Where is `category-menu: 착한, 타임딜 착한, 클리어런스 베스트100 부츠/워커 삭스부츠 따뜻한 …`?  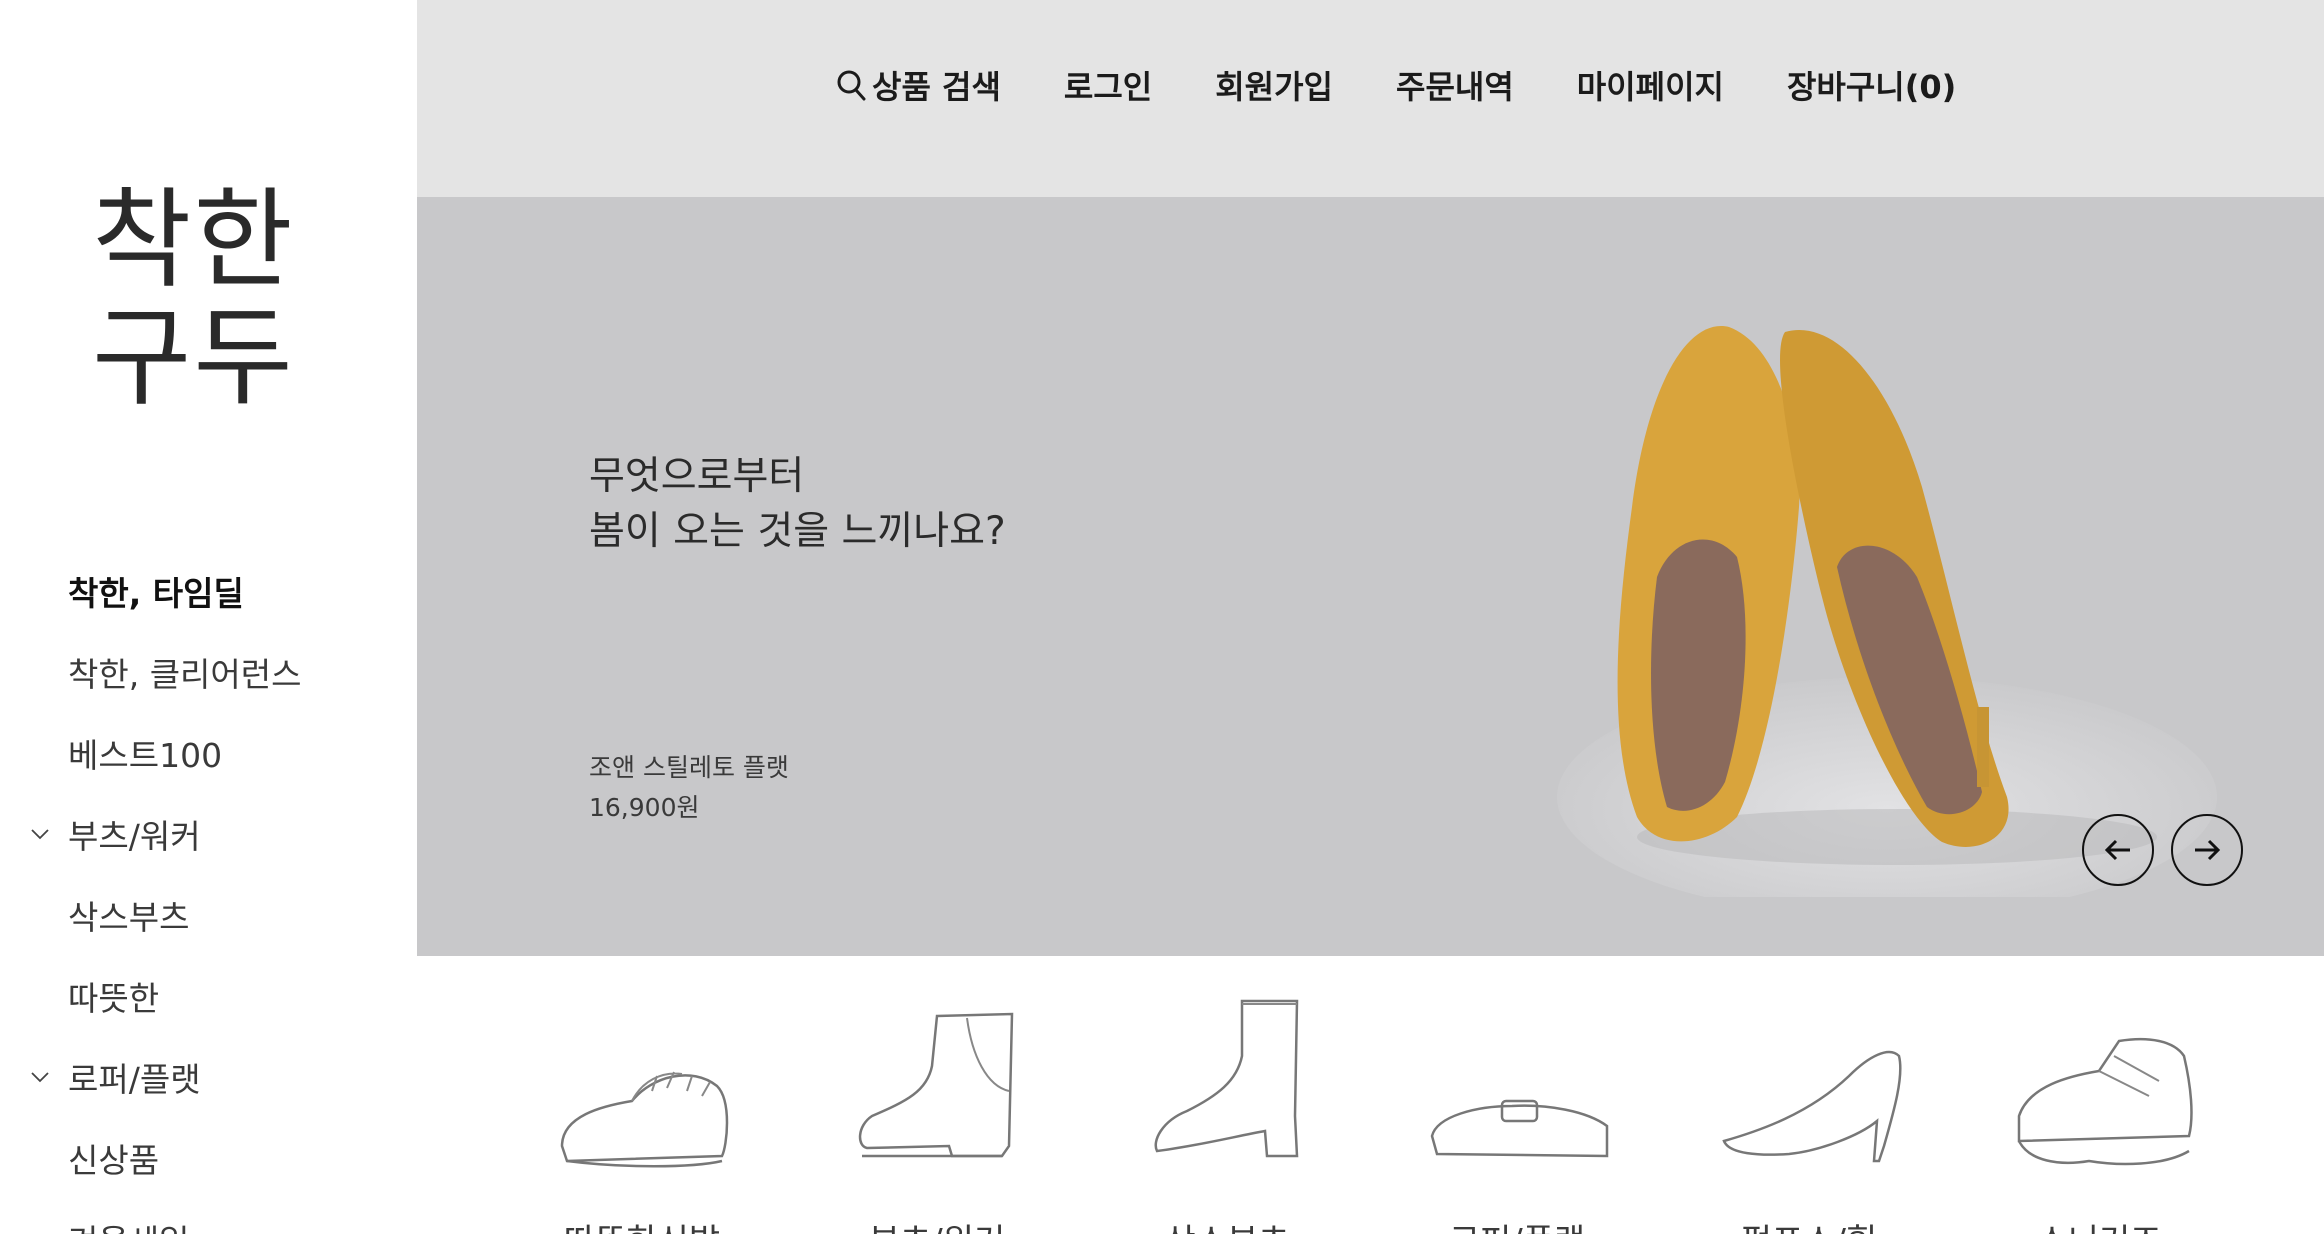 category-menu: 착한, 타임딜 착한, 클리어런스 베스트100 부츠/워커 삭스부츠 따뜻한 … is located at coordinates (208, 892).